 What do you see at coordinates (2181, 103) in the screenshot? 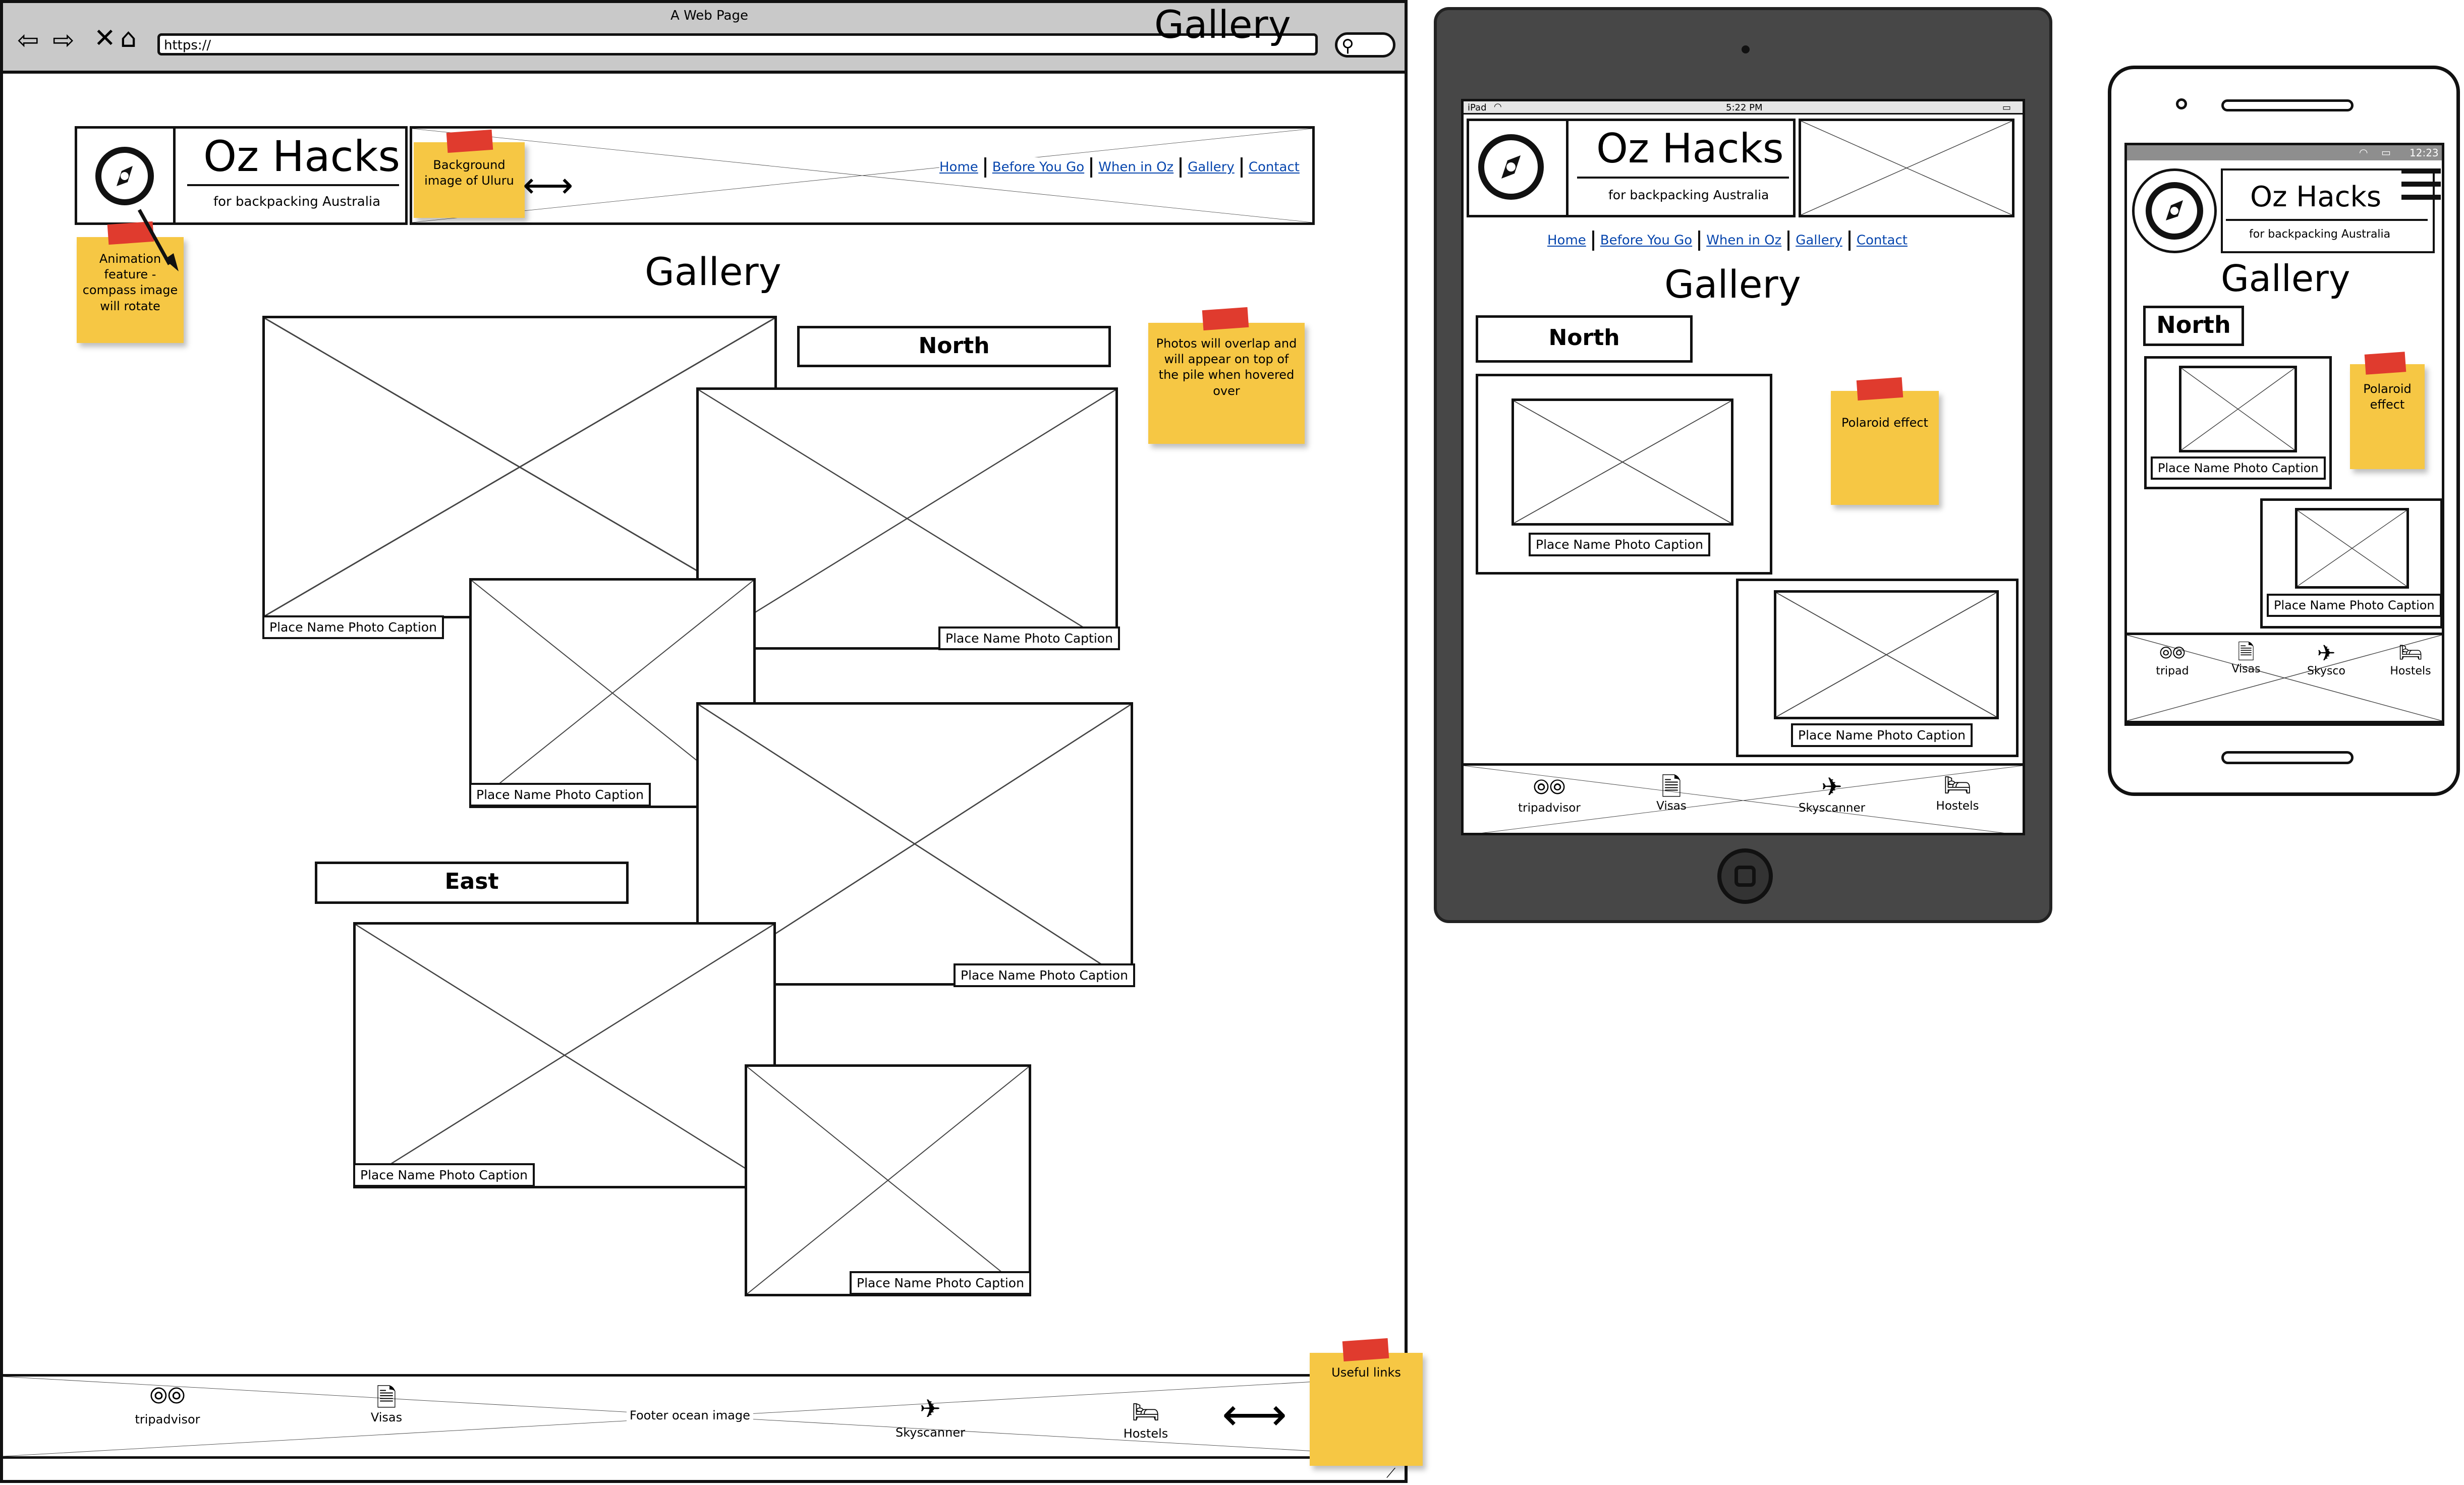
I see `phone-camera` at bounding box center [2181, 103].